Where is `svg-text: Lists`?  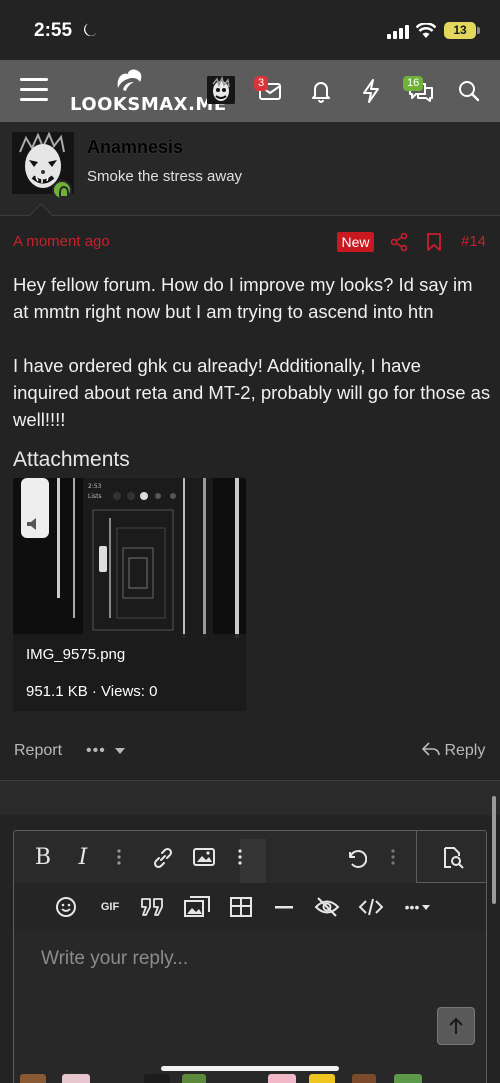
svg-text: Lists is located at coordinates (95, 496).